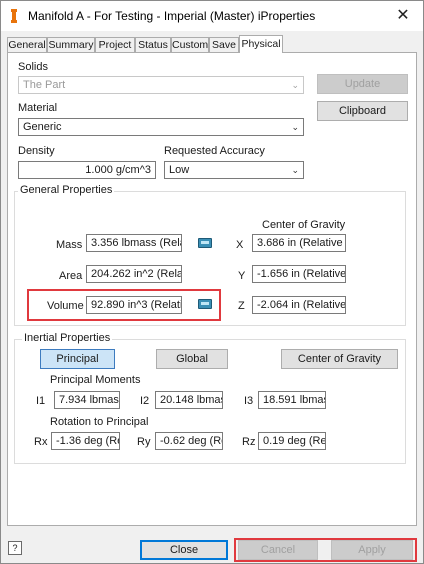  What do you see at coordinates (261, 44) in the screenshot?
I see `tab-physical: Physical` at bounding box center [261, 44].